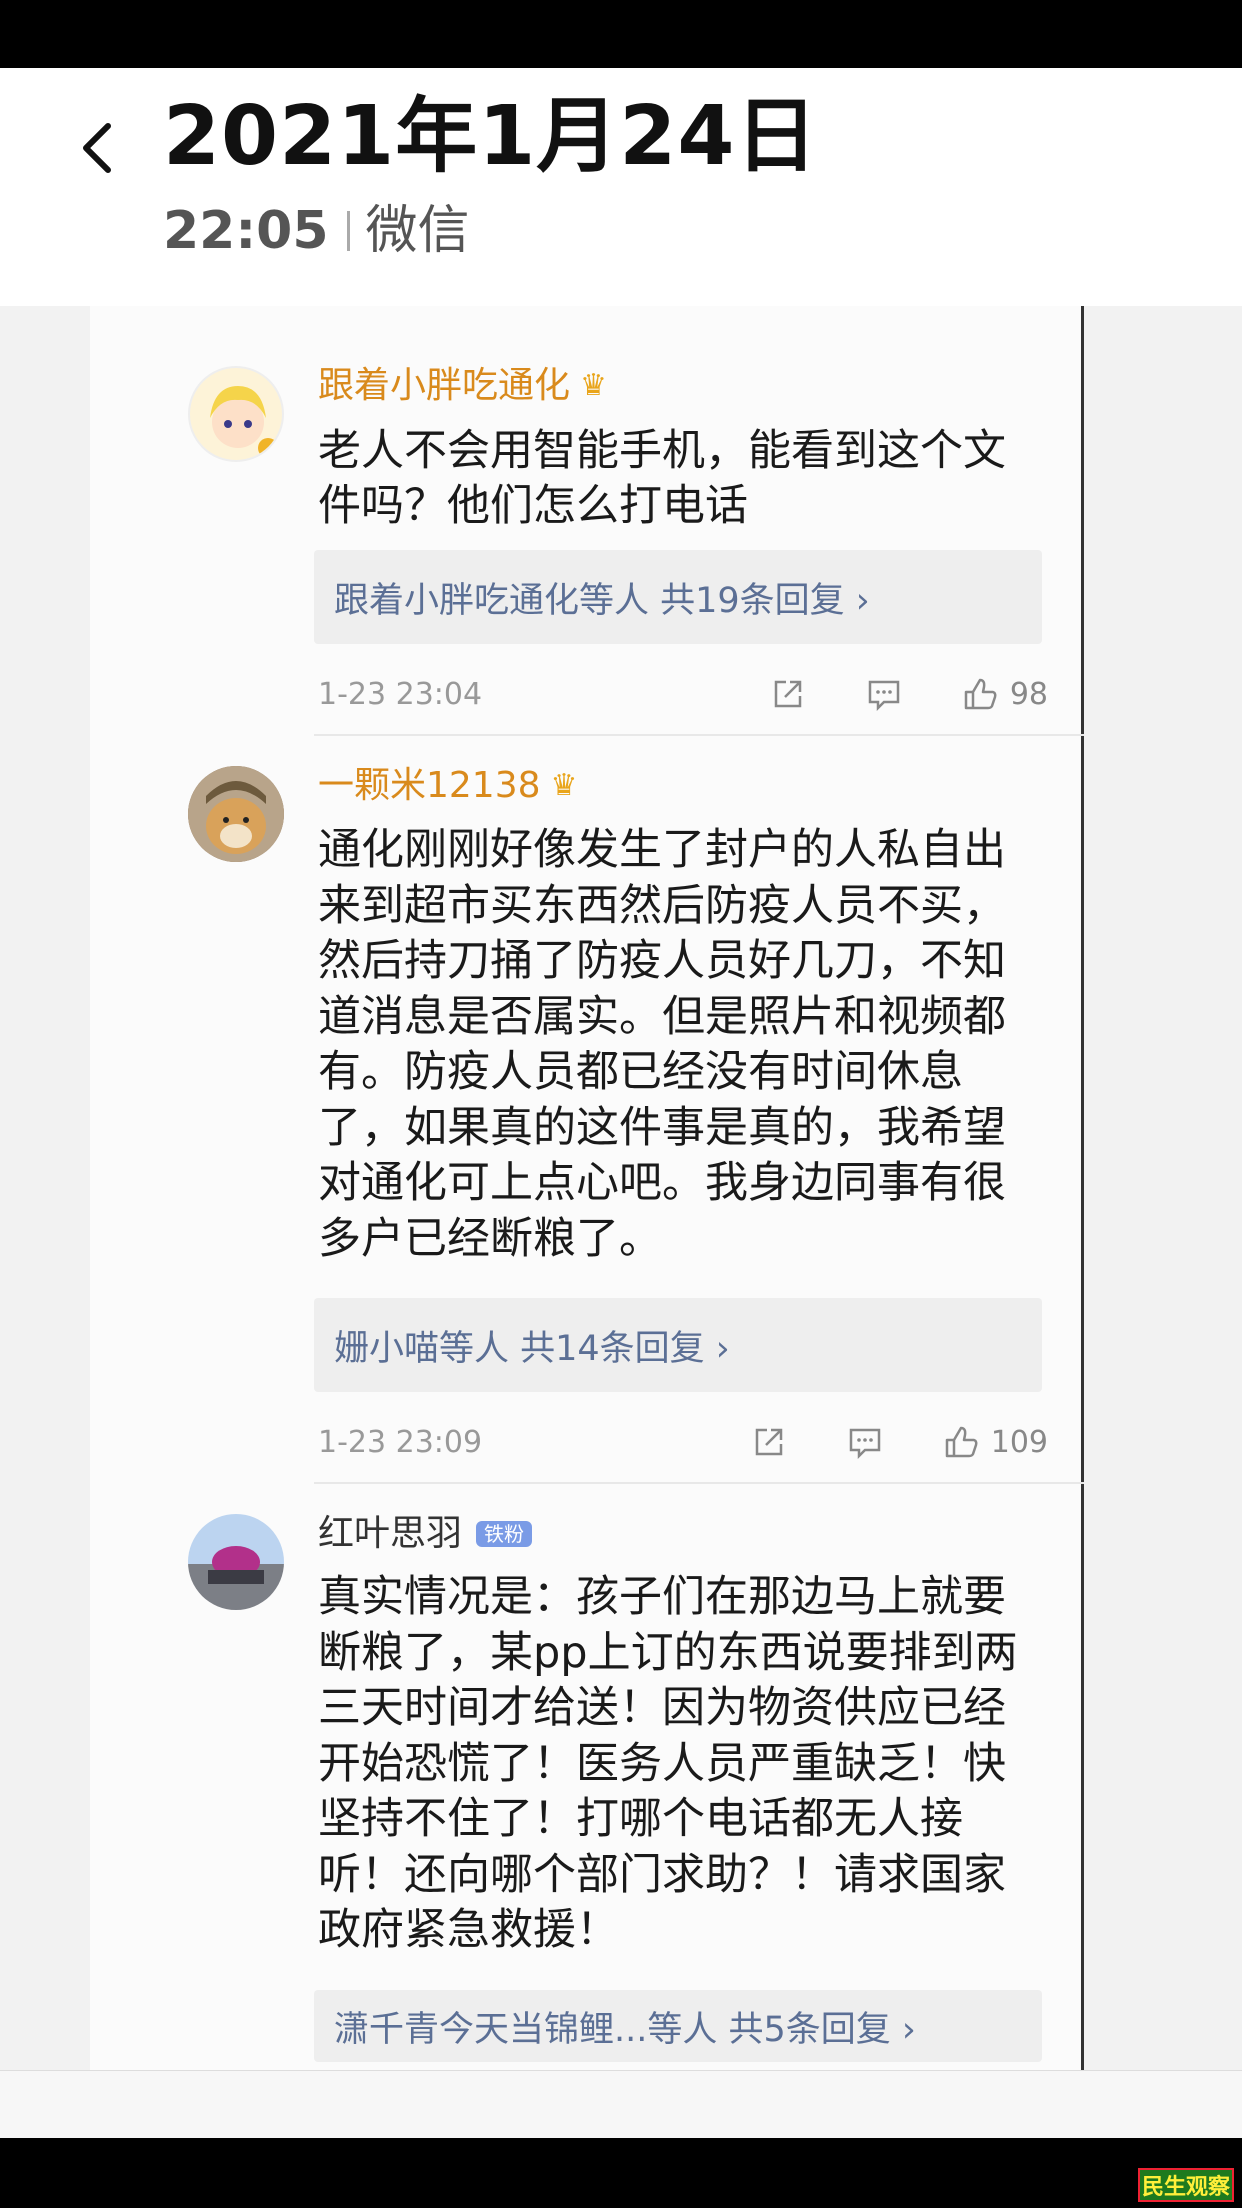 Image resolution: width=1242 pixels, height=2208 pixels. I want to click on username-text: 跟着小胖吃通化, so click(444, 385).